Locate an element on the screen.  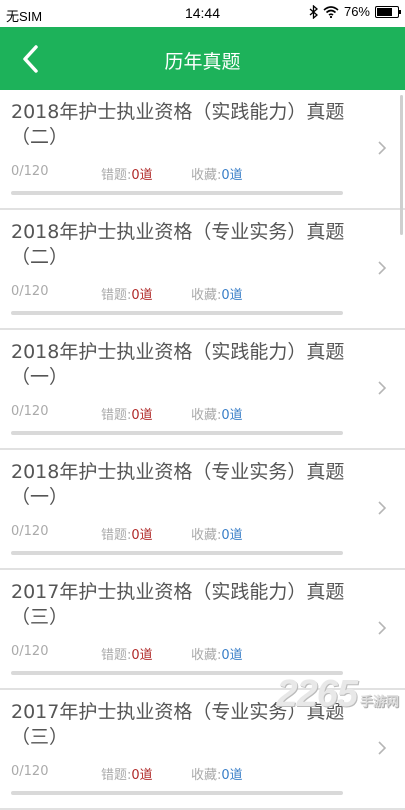
watermark-number: 2265 is located at coordinates (317, 694).